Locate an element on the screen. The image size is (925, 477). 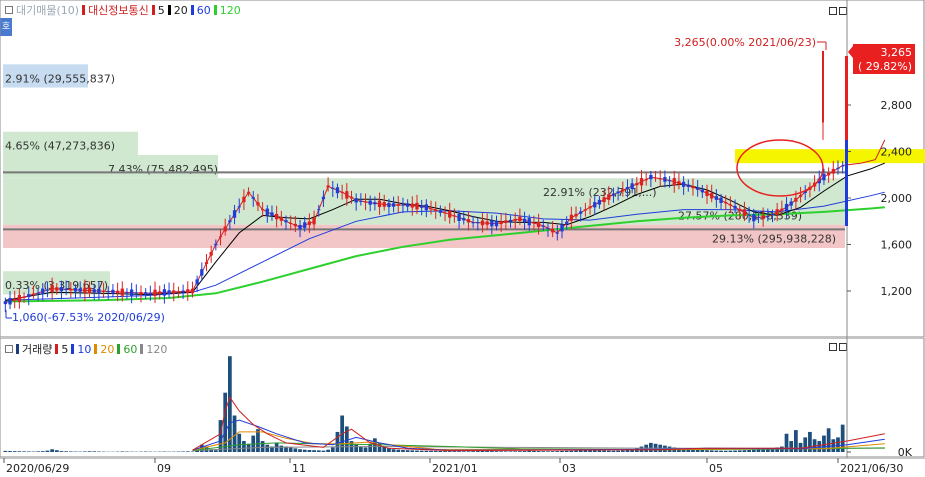
price-tick-label: 2,800 is located at coordinates (897, 105).